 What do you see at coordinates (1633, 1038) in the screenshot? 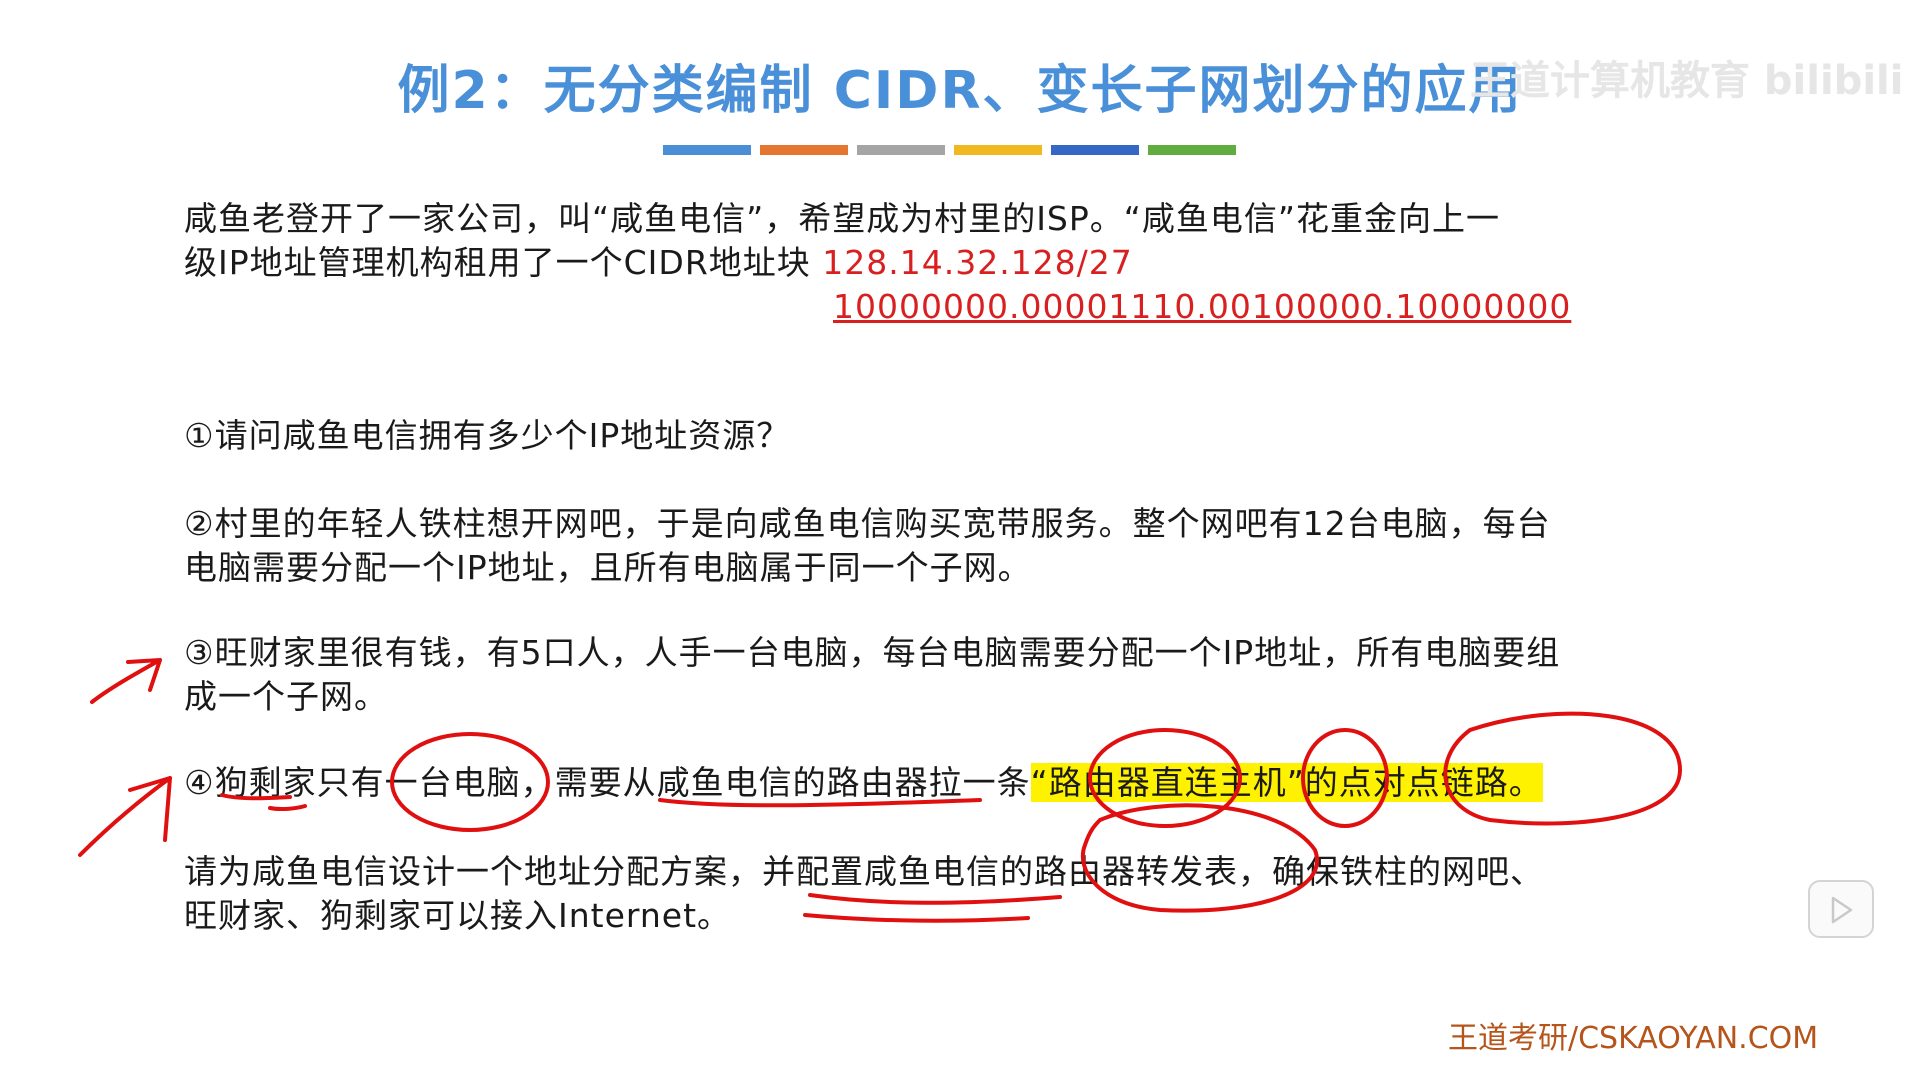
I see `footer-brand: 王道考研/CSKAOYAN.COM` at bounding box center [1633, 1038].